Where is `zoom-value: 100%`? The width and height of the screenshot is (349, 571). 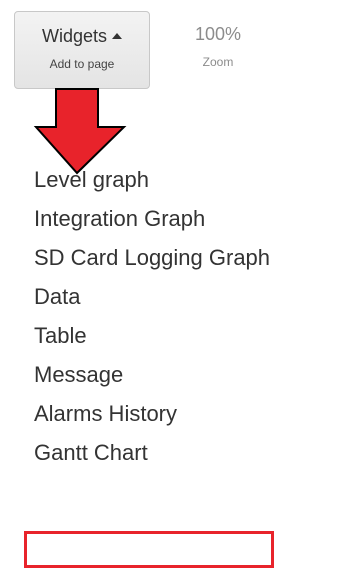 zoom-value: 100% is located at coordinates (218, 34).